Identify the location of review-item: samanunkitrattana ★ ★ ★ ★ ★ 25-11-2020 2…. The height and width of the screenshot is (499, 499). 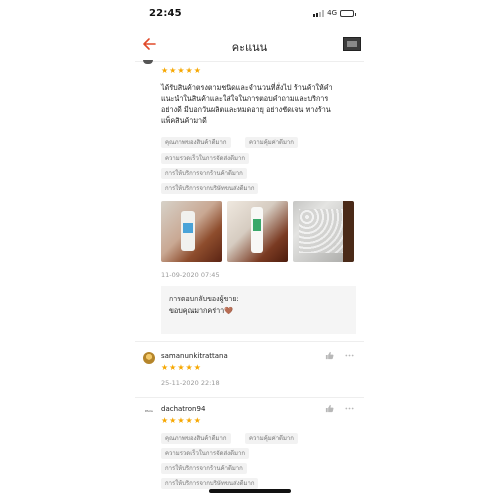
(249, 369).